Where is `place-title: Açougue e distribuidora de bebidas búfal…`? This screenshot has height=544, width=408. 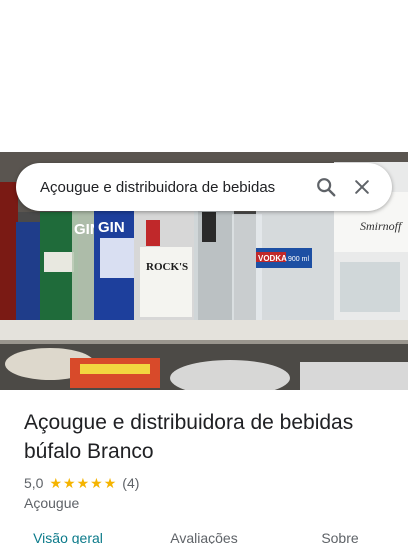 place-title: Açougue e distribuidora de bebidas búfal… is located at coordinates (189, 437).